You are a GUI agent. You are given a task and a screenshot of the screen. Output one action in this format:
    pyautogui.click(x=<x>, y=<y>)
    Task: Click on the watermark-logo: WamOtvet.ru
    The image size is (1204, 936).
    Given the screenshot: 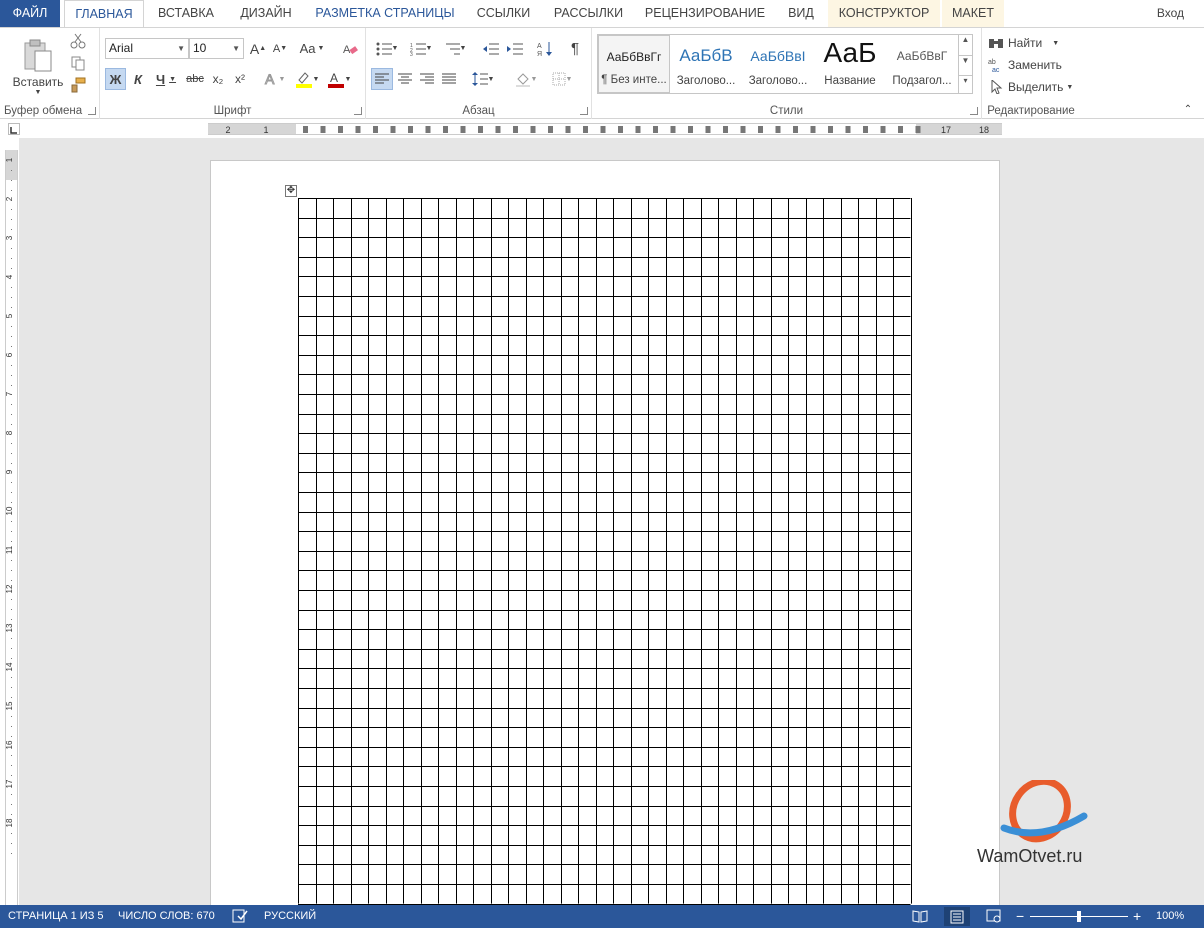 What is the action you would take?
    pyautogui.click(x=1039, y=825)
    